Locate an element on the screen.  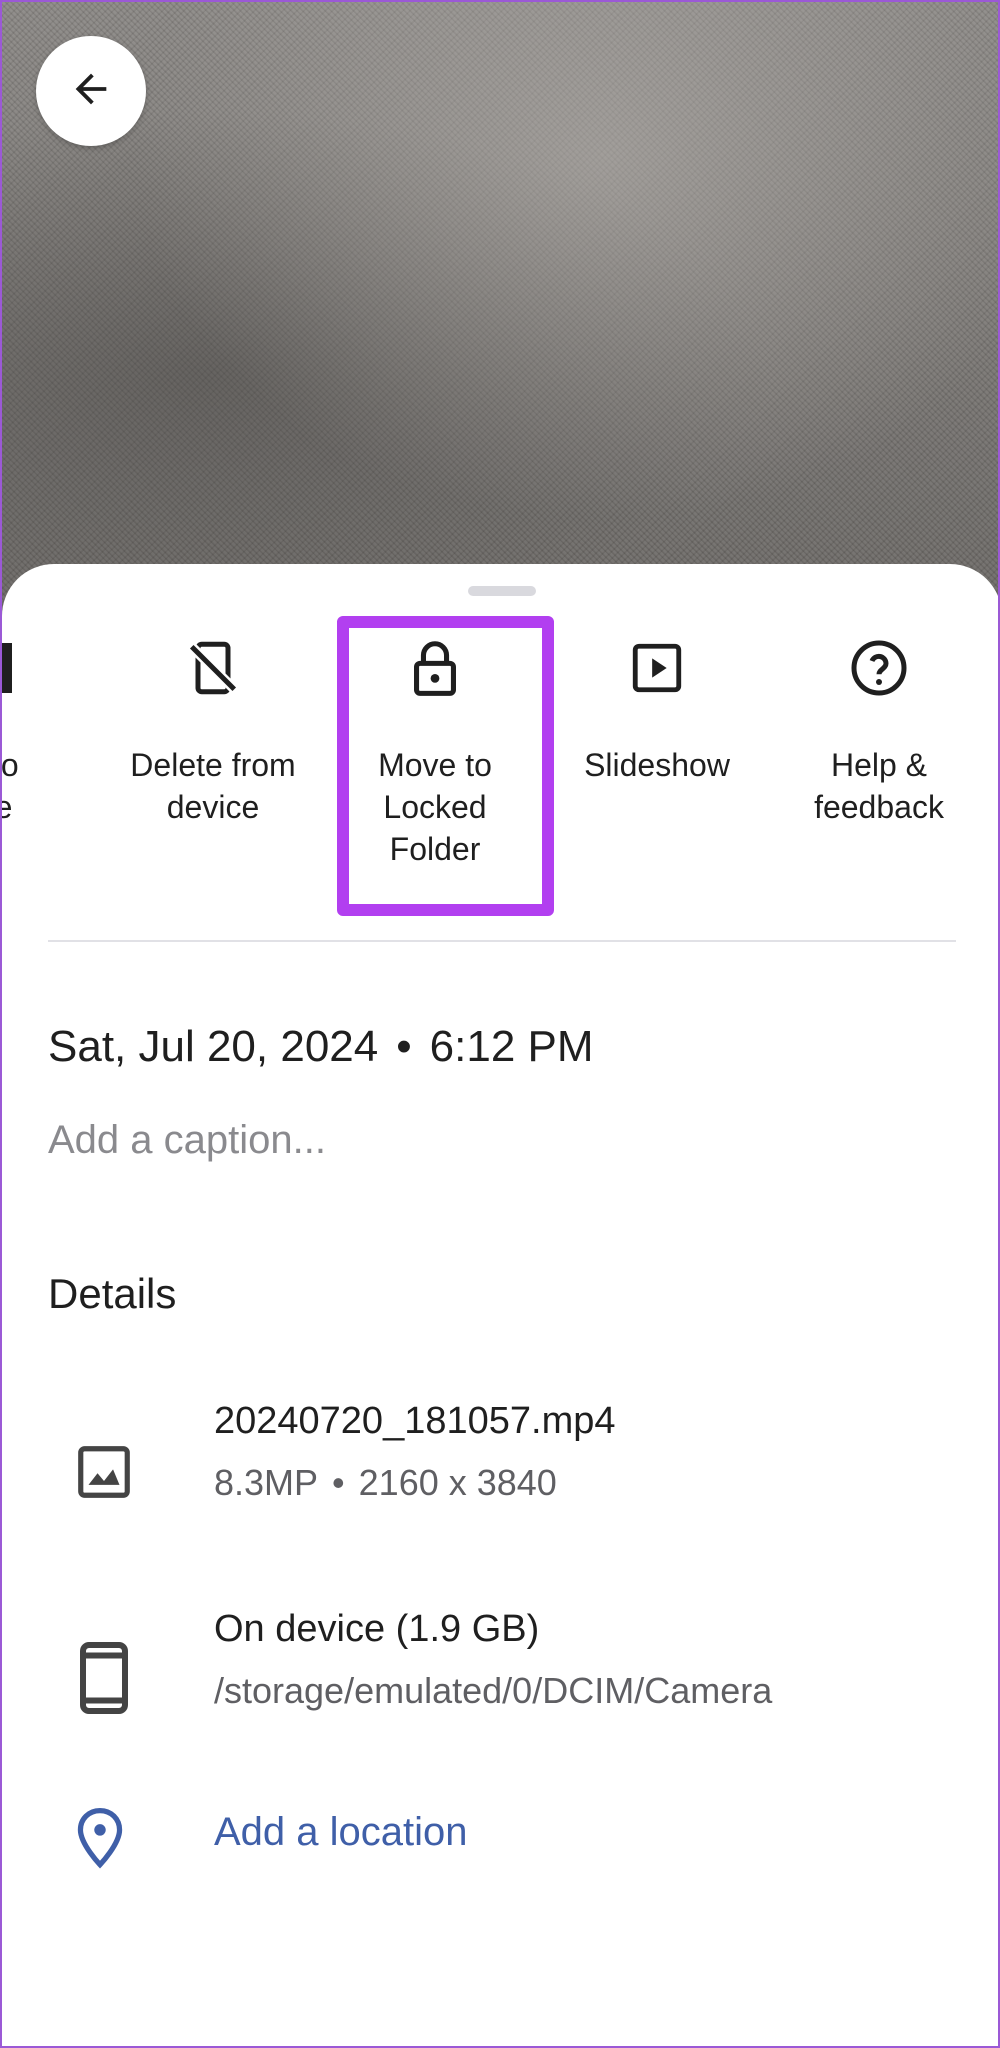
file-name: 20240720_181057.mp4 is located at coordinates (415, 1421).